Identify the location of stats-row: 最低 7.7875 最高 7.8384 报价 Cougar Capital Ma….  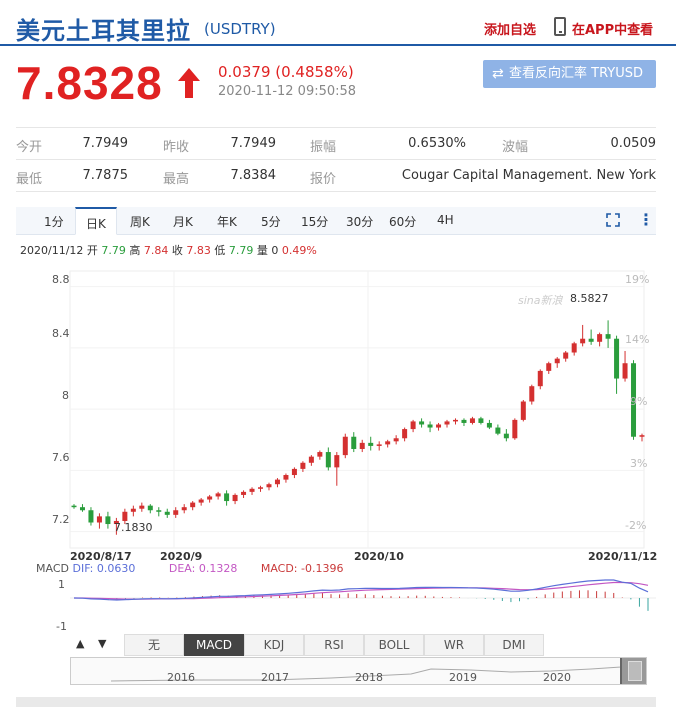
(336, 176).